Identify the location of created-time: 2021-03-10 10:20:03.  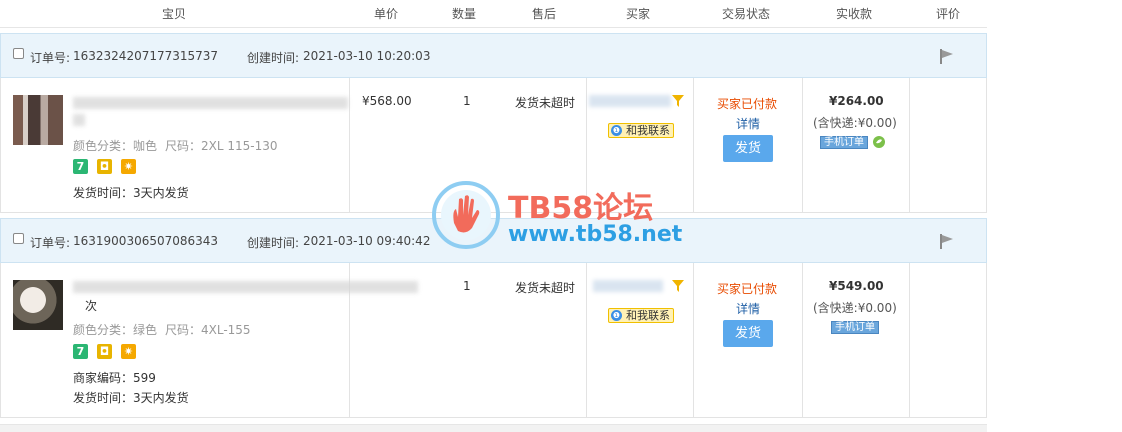
(367, 56).